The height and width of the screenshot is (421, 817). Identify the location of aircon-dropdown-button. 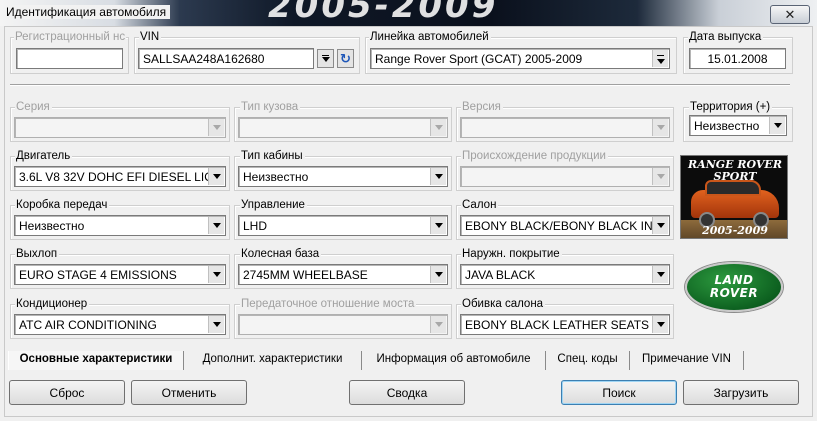
(216, 324).